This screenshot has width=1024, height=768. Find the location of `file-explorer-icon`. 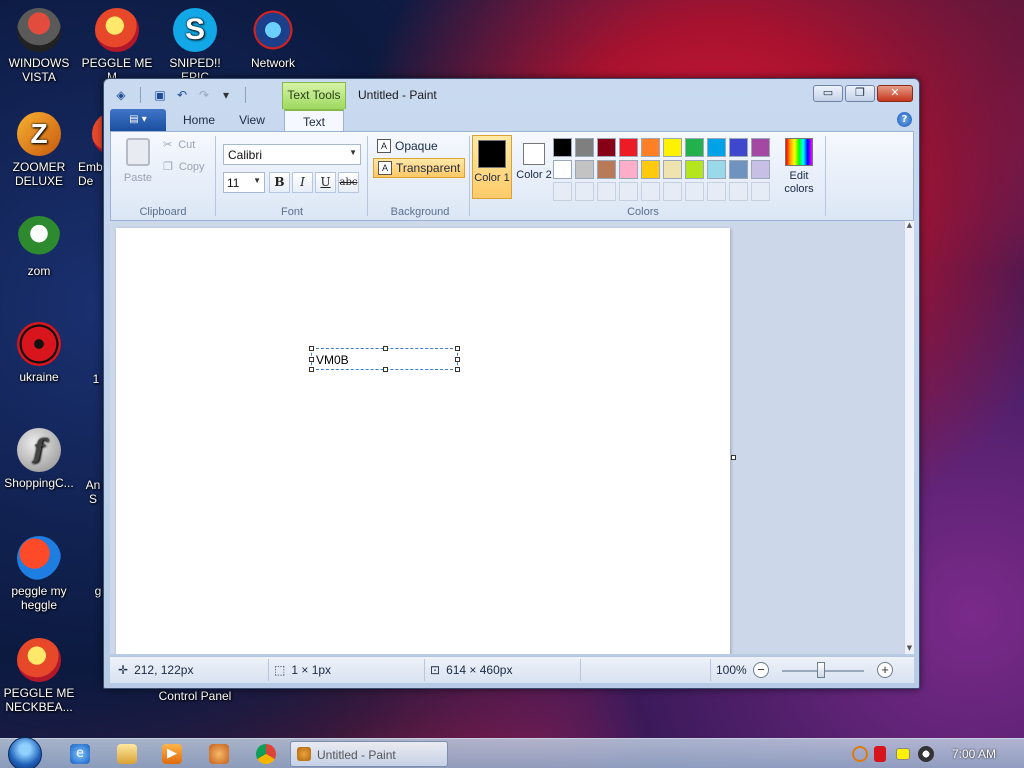

file-explorer-icon is located at coordinates (127, 754).